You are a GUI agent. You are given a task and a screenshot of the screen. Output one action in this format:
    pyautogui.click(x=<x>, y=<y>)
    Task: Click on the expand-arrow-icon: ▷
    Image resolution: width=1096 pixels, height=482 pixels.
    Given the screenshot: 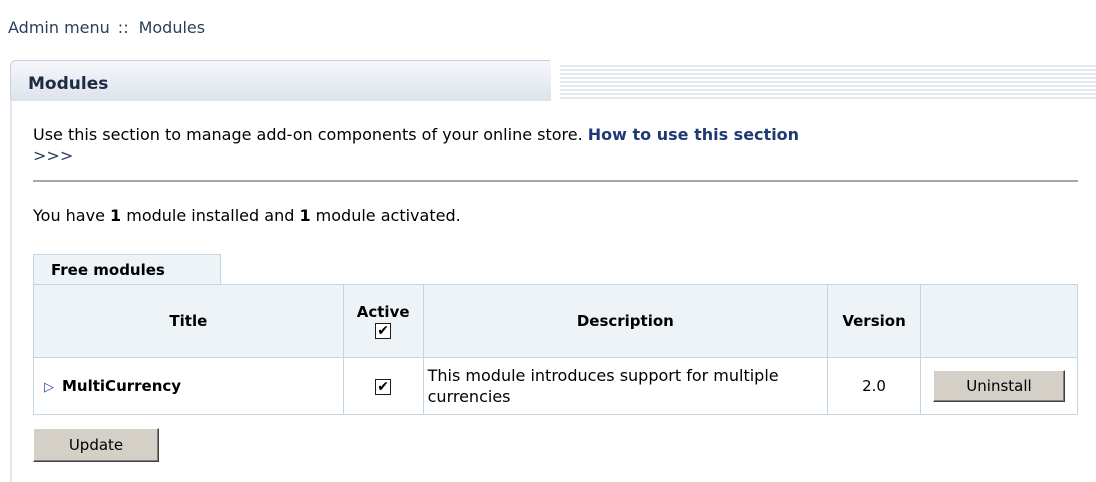 What is the action you would take?
    pyautogui.click(x=49, y=387)
    